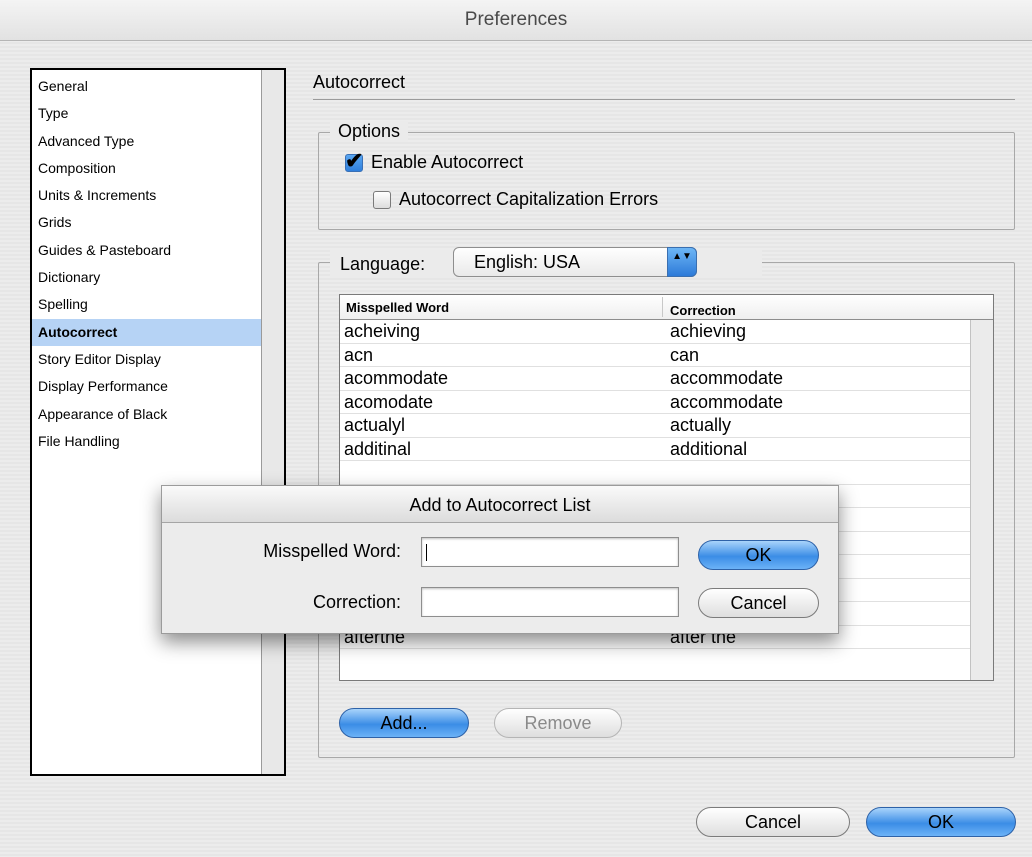  Describe the element at coordinates (147, 222) in the screenshot. I see `sidebar-item-grids: Grids` at that location.